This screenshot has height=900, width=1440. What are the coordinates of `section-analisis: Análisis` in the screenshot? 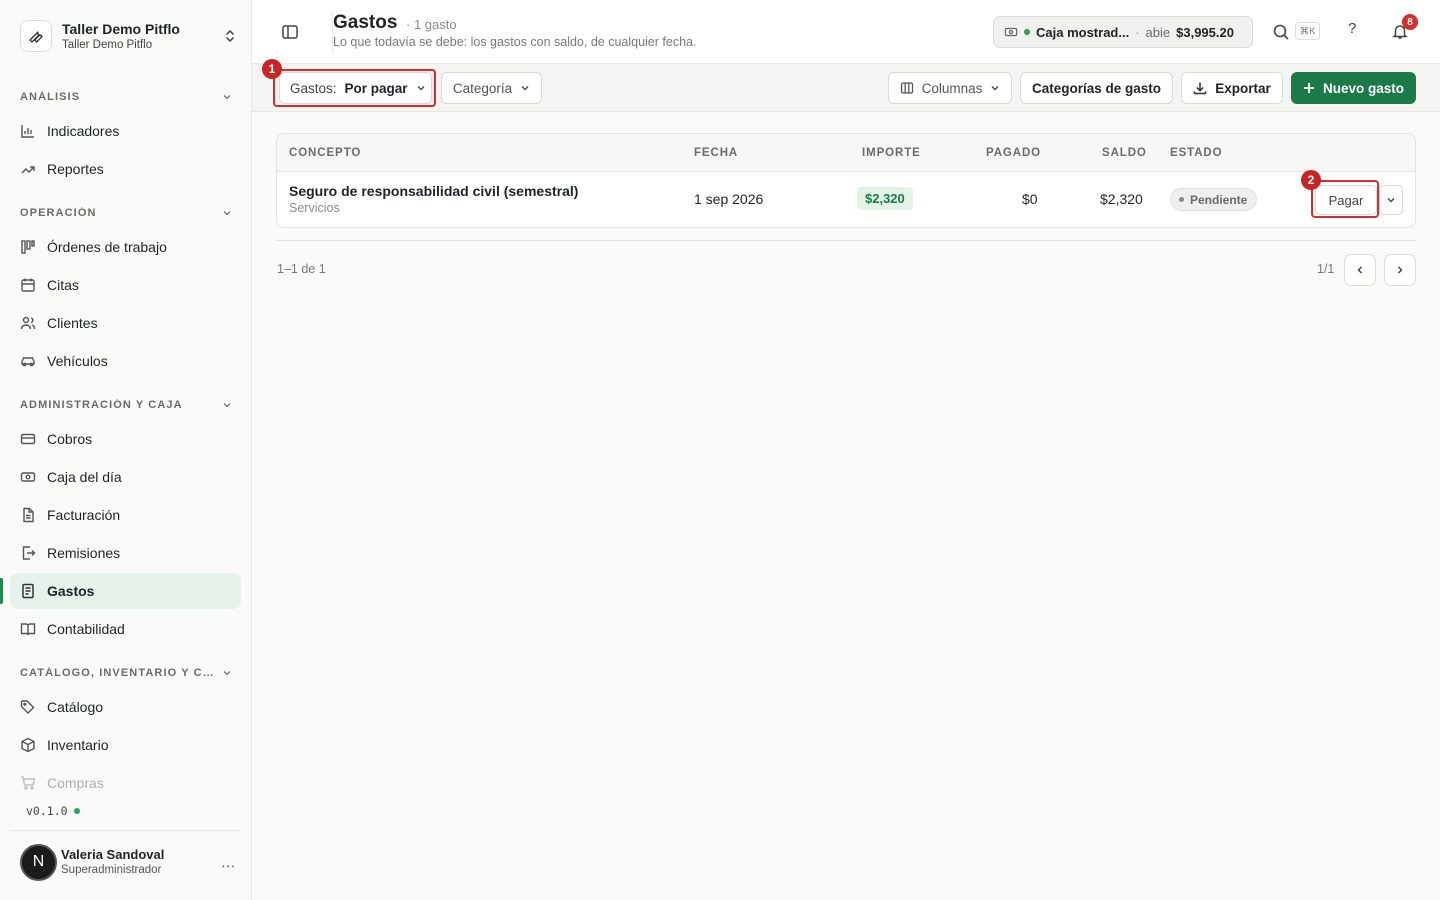 It's located at (126, 97).